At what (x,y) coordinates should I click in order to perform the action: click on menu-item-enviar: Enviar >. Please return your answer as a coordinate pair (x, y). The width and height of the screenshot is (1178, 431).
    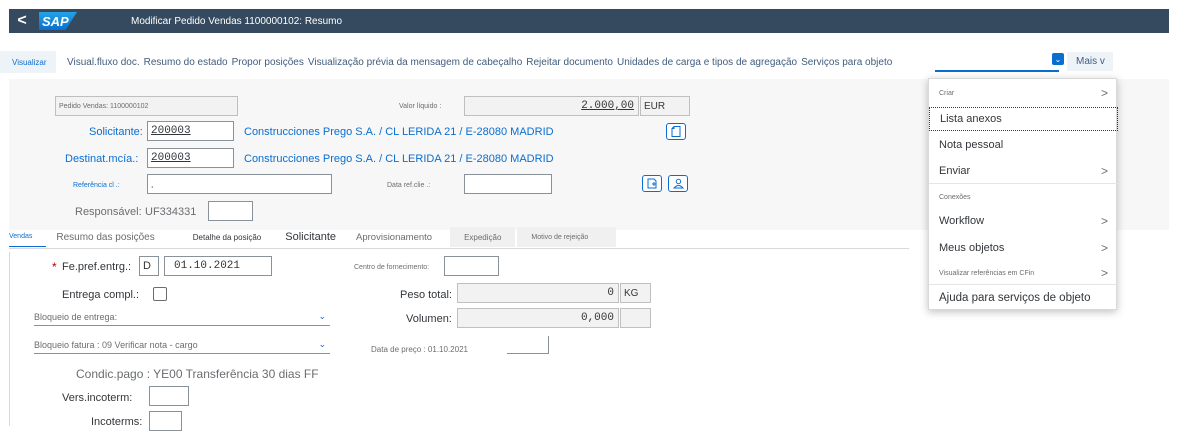
    Looking at the image, I should click on (1023, 171).